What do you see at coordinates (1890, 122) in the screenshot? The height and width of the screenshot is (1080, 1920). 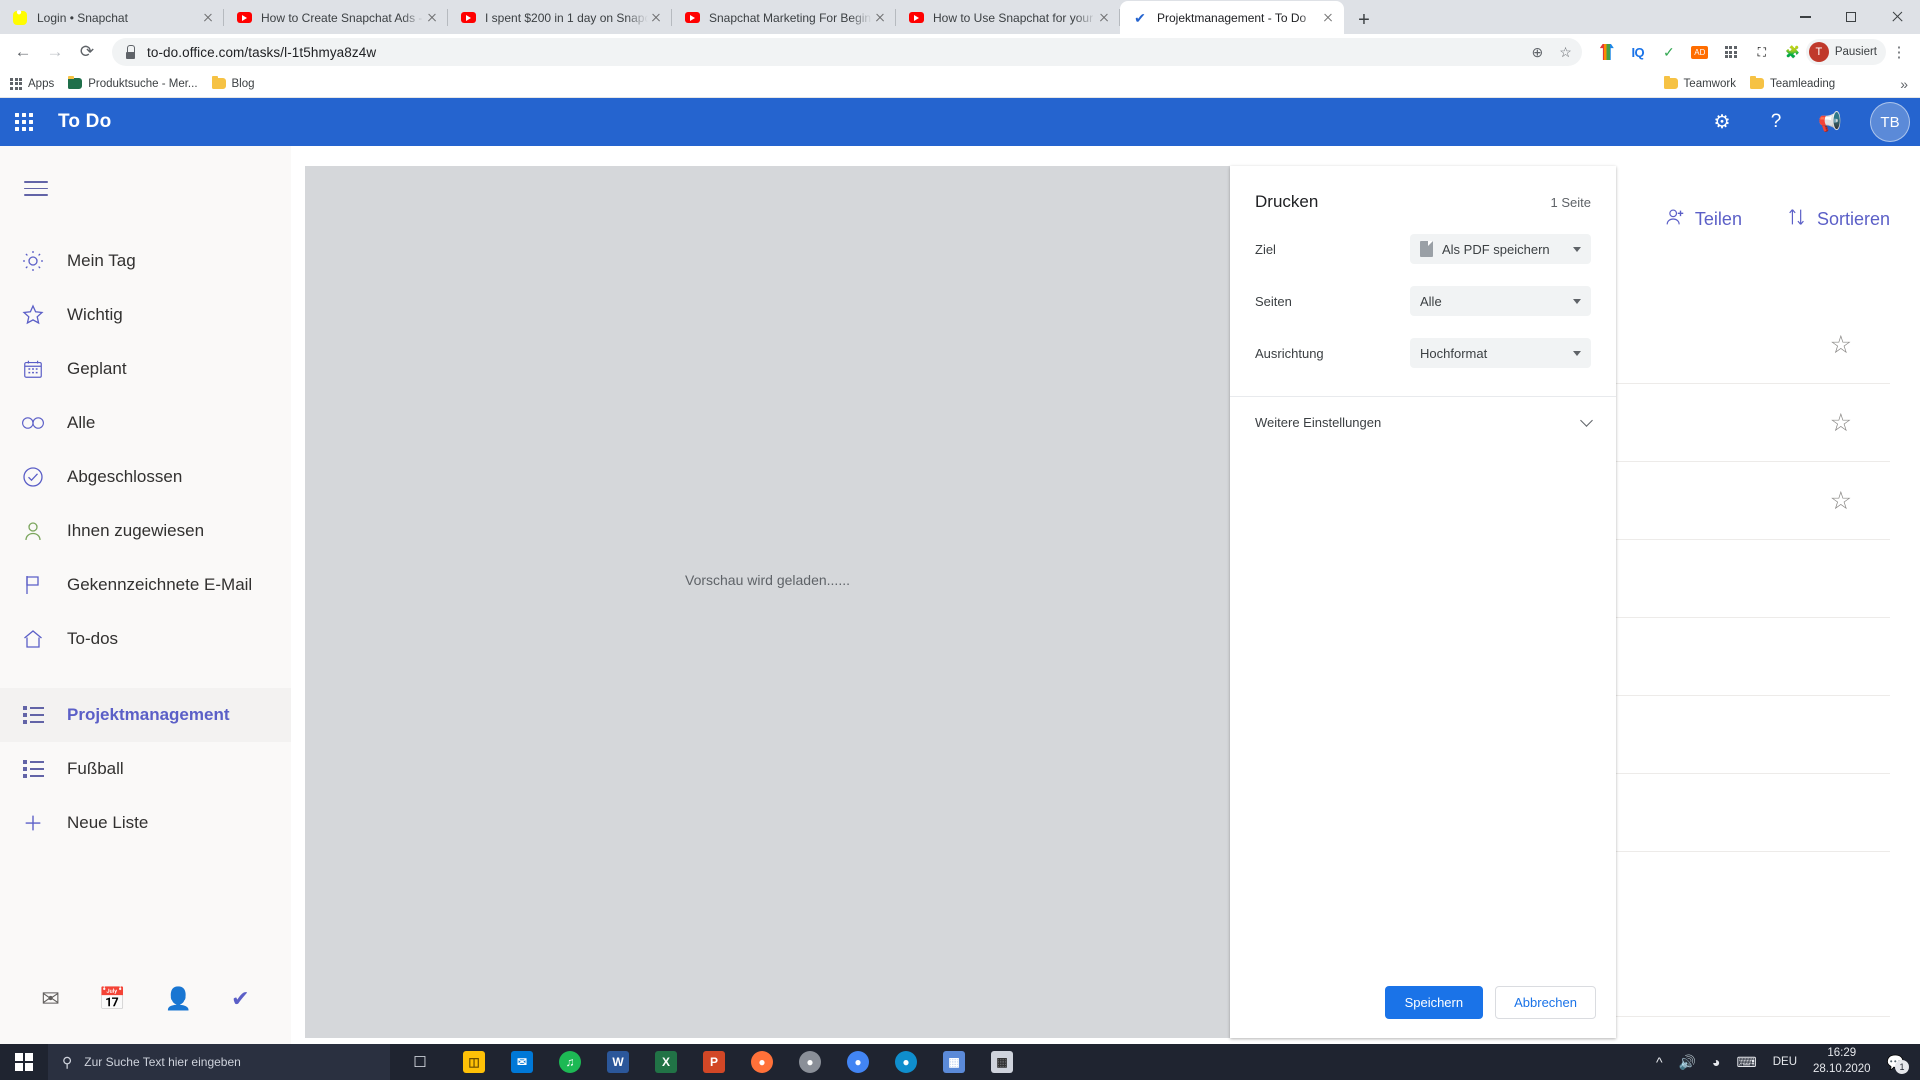 I see `avatar: TB` at bounding box center [1890, 122].